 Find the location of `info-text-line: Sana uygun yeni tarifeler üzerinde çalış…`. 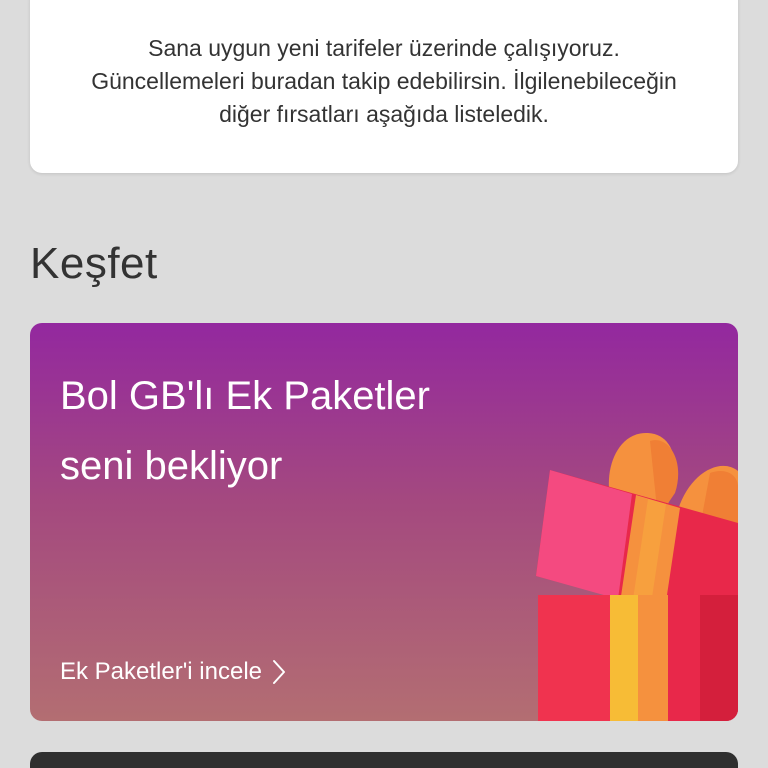

info-text-line: Sana uygun yeni tarifeler üzerinde çalış… is located at coordinates (384, 48).